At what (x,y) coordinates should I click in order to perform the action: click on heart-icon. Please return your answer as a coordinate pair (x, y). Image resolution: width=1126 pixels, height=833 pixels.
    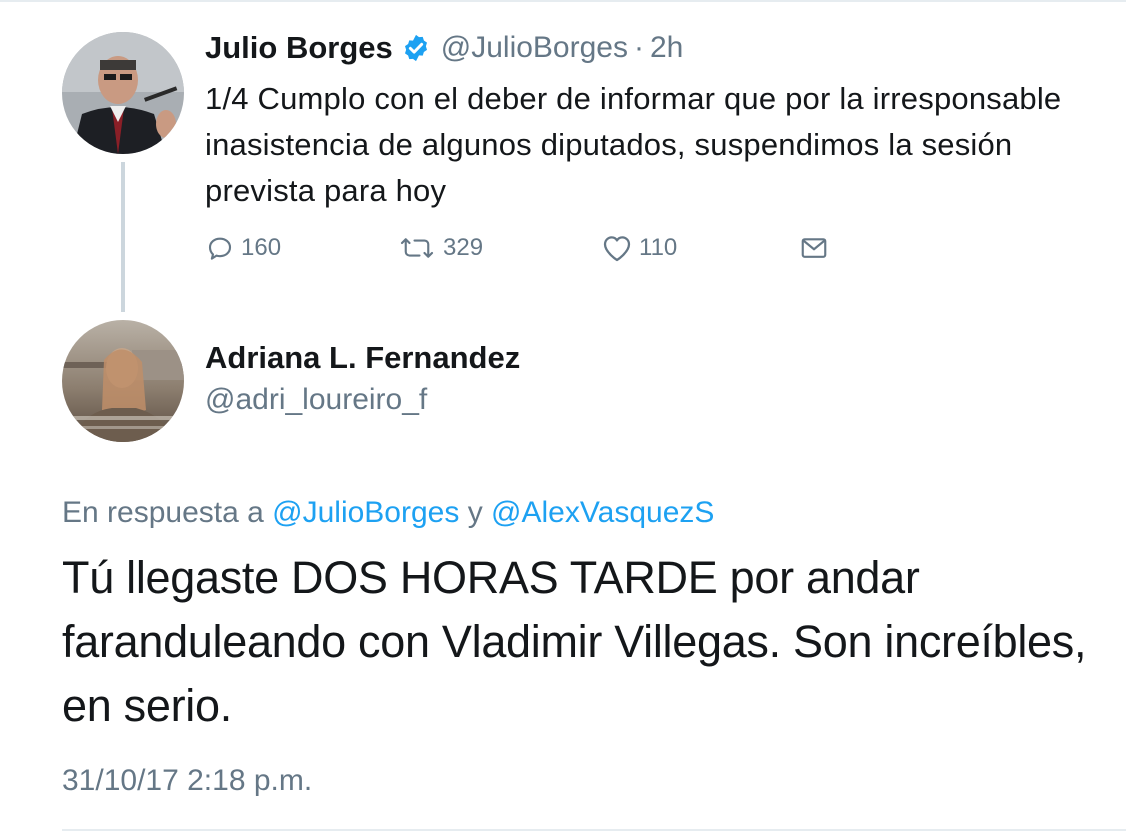
    Looking at the image, I should click on (617, 249).